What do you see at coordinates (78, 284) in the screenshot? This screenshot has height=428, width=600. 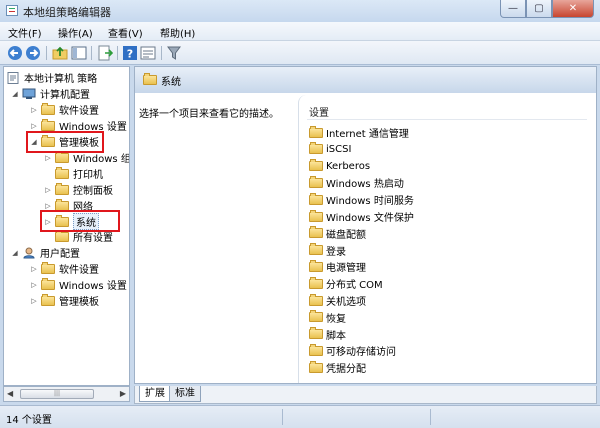 I see `tree-node-user-windows-settings: ▷ Windows 设置` at bounding box center [78, 284].